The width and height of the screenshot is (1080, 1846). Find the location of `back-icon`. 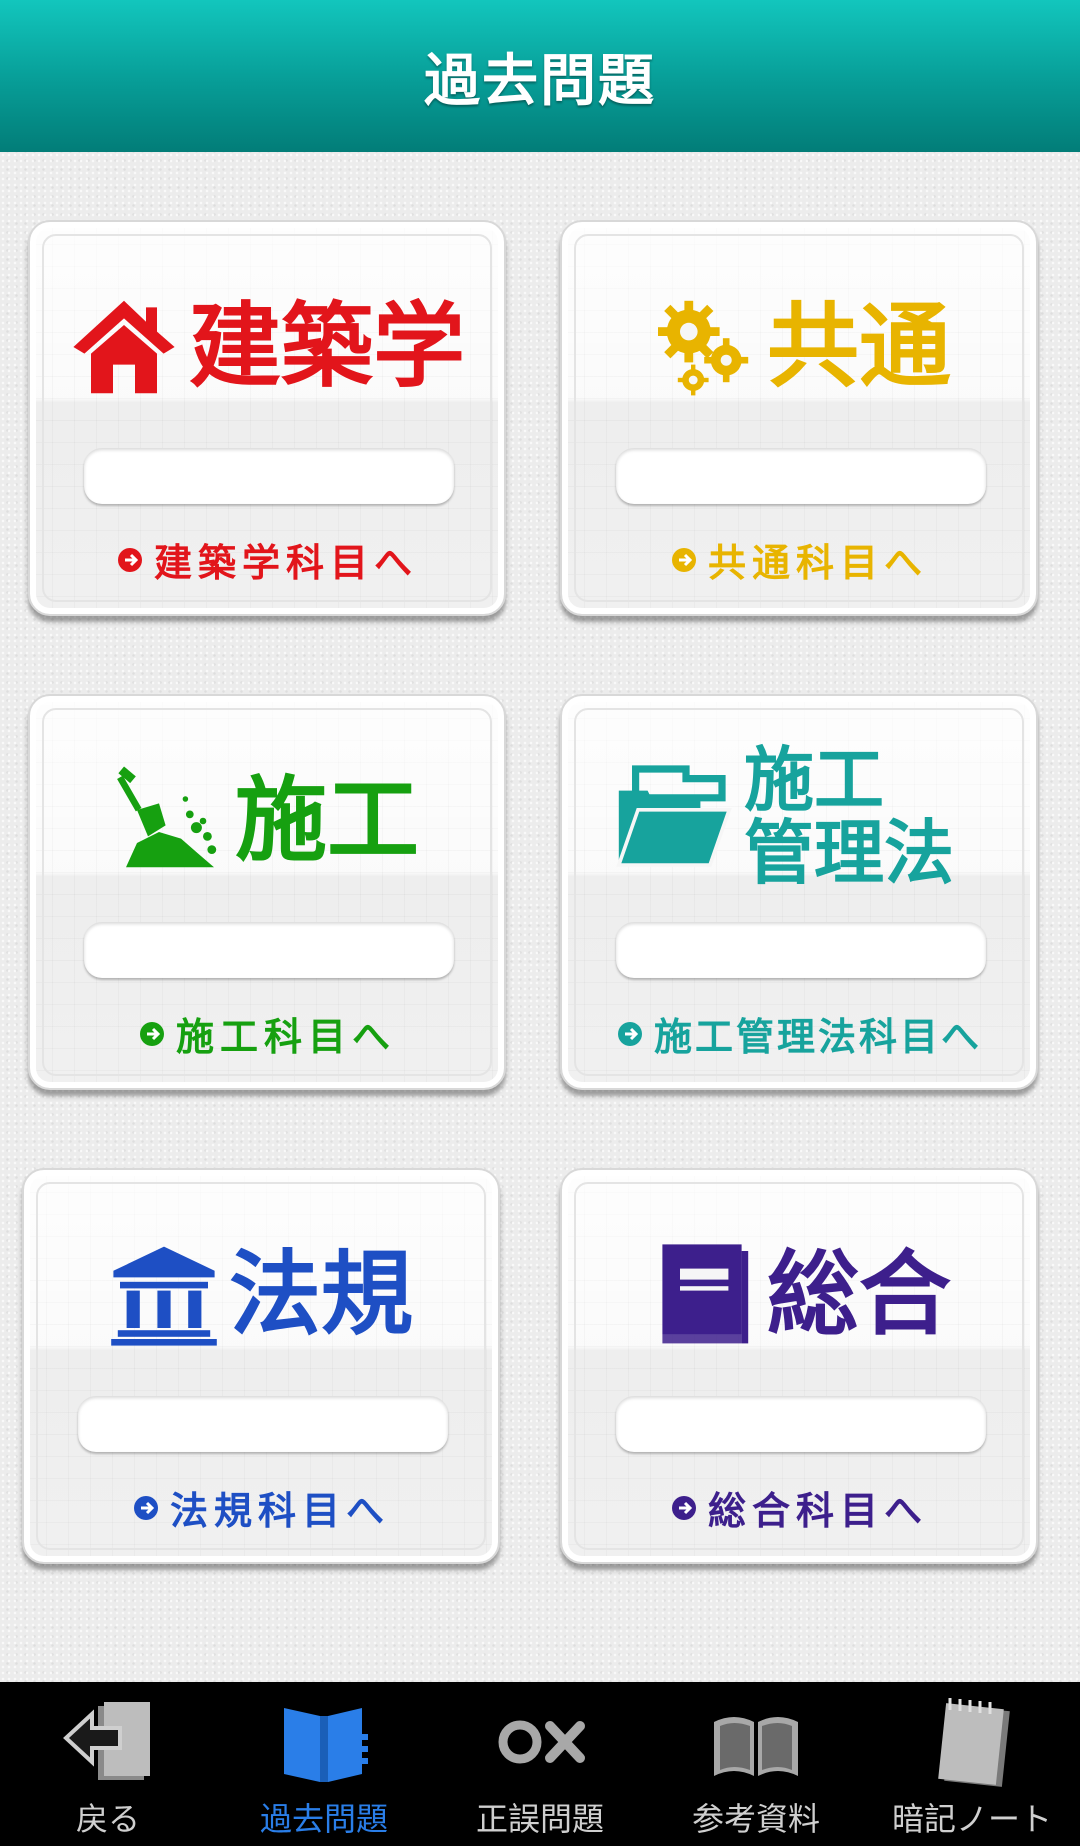

back-icon is located at coordinates (106, 1741).